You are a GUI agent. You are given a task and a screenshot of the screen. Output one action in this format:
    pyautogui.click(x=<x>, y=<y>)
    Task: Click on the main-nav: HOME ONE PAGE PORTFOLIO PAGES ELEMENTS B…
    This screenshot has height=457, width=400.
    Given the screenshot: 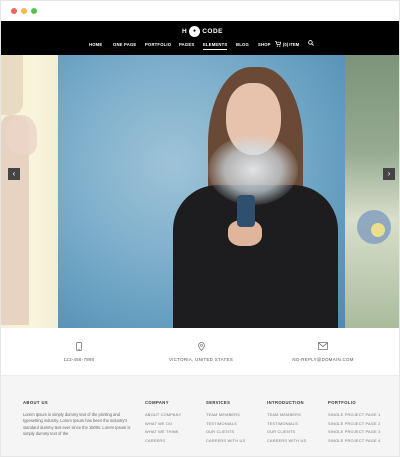 What is the action you would take?
    pyautogui.click(x=200, y=45)
    